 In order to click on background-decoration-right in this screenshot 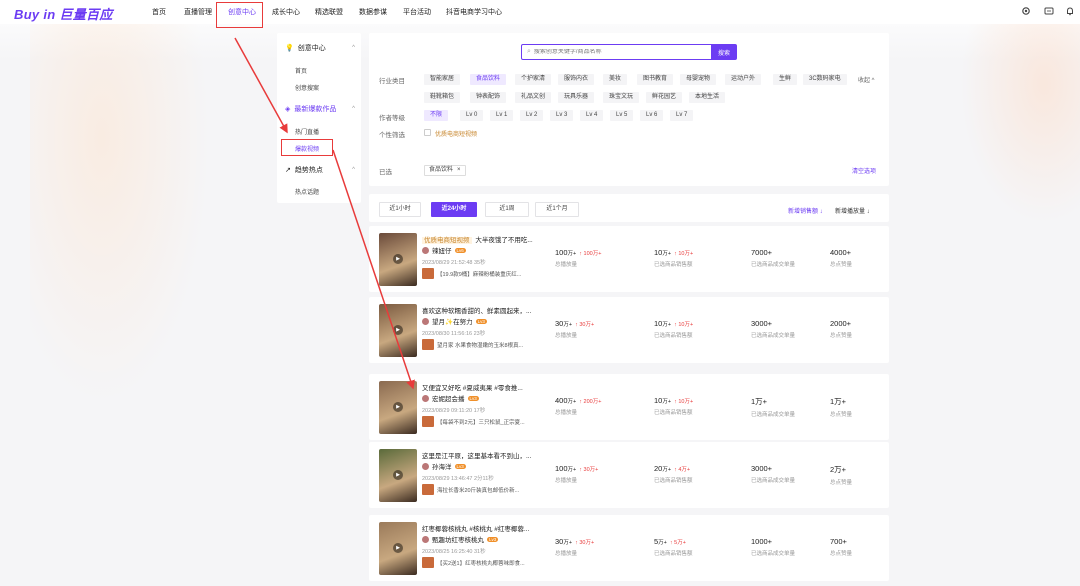, I will do `click(1020, 124)`.